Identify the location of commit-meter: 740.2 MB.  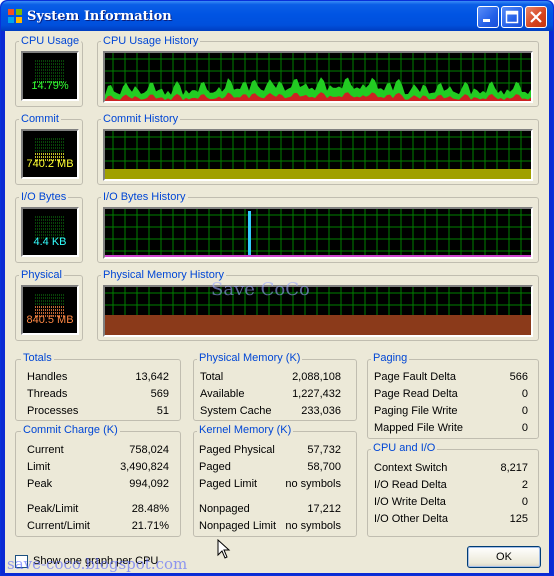
(50, 154).